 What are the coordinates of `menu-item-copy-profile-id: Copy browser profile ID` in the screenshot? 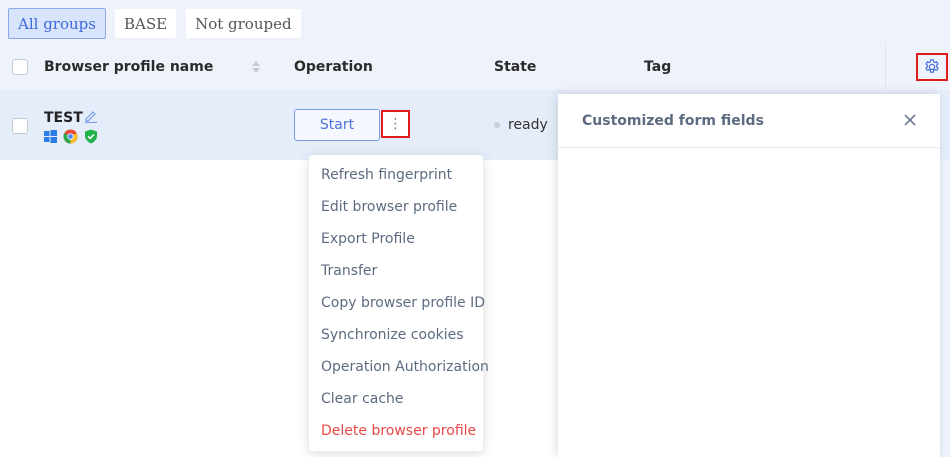 It's located at (397, 303).